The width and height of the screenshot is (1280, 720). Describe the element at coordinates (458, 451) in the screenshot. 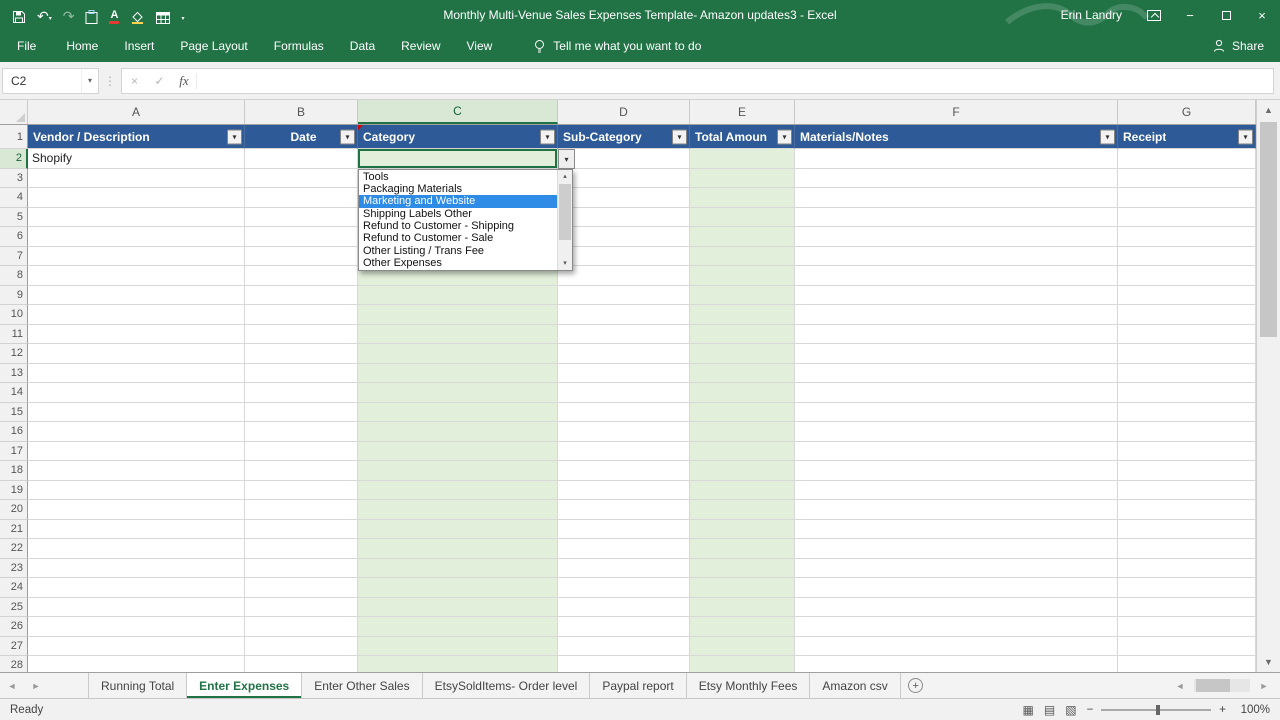

I see `cell-C17` at that location.